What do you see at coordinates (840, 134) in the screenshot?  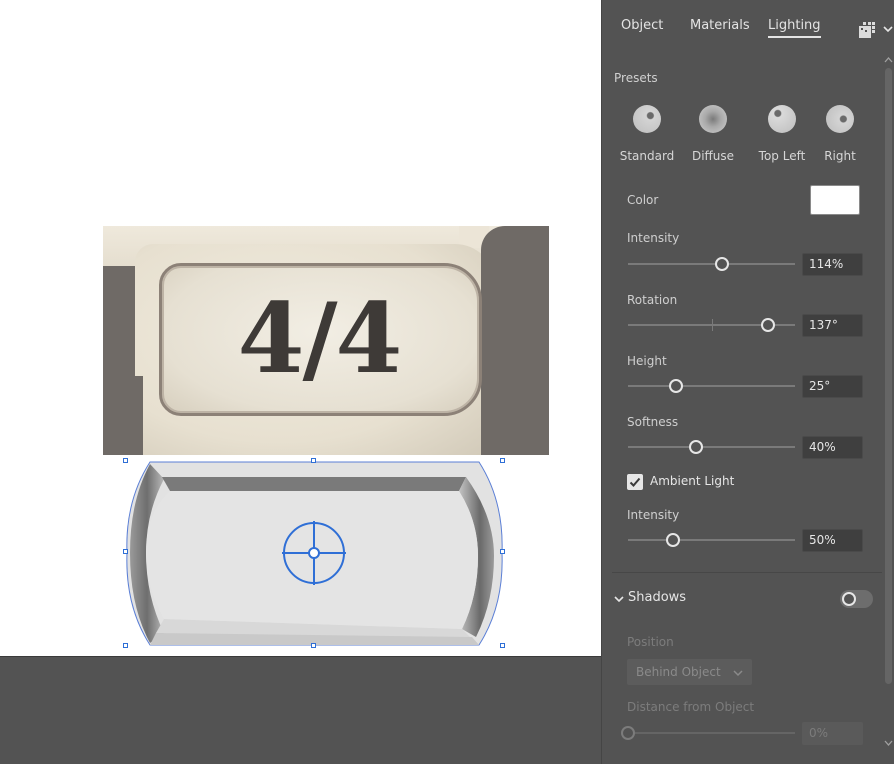 I see `preset-right: Right` at bounding box center [840, 134].